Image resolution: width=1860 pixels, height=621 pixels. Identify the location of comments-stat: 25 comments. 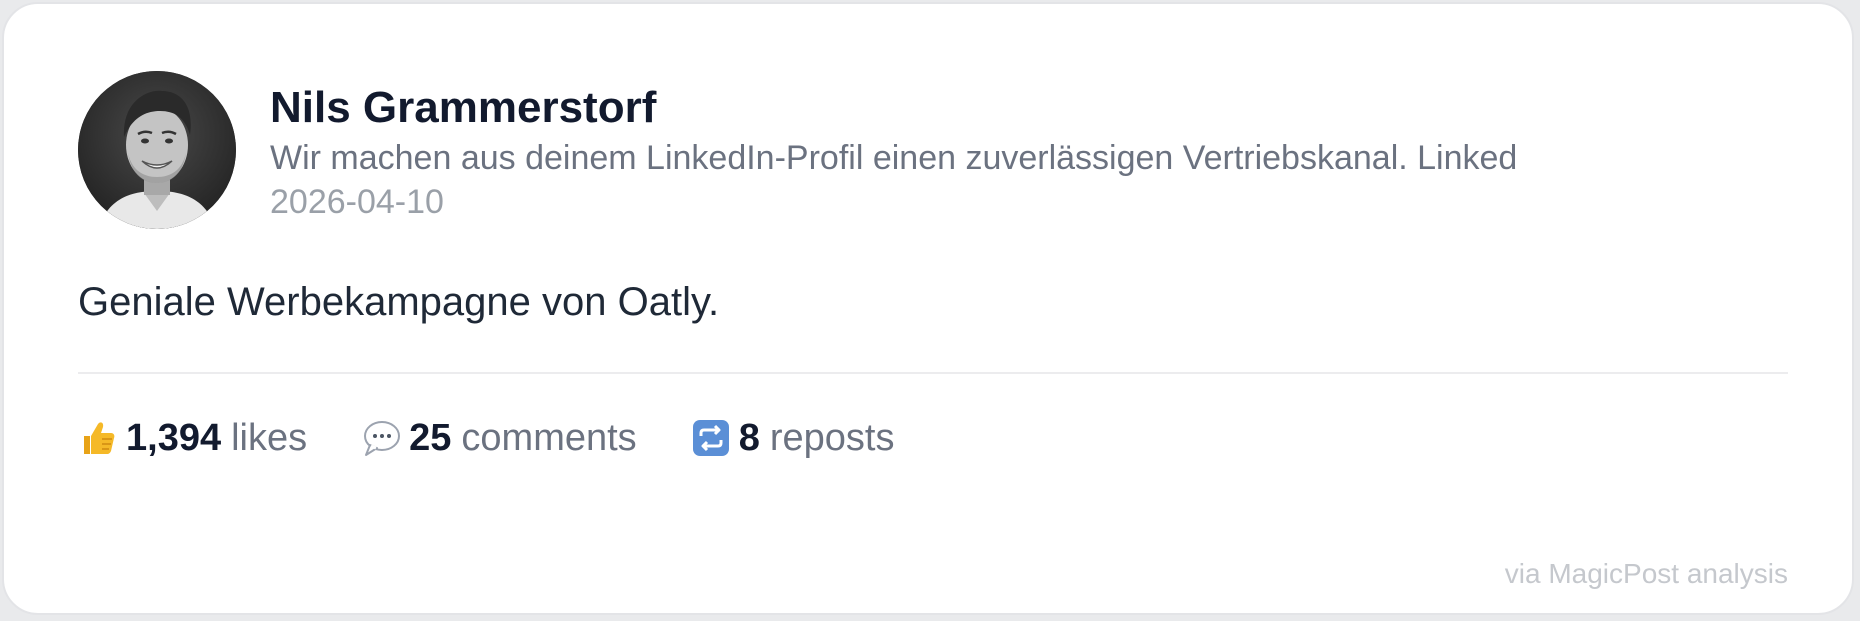
(499, 438).